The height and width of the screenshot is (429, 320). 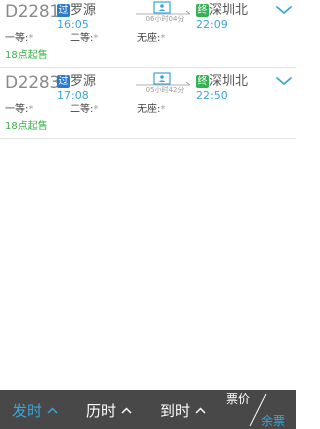 I want to click on sort-by-duration-button: 历时, so click(x=109, y=411).